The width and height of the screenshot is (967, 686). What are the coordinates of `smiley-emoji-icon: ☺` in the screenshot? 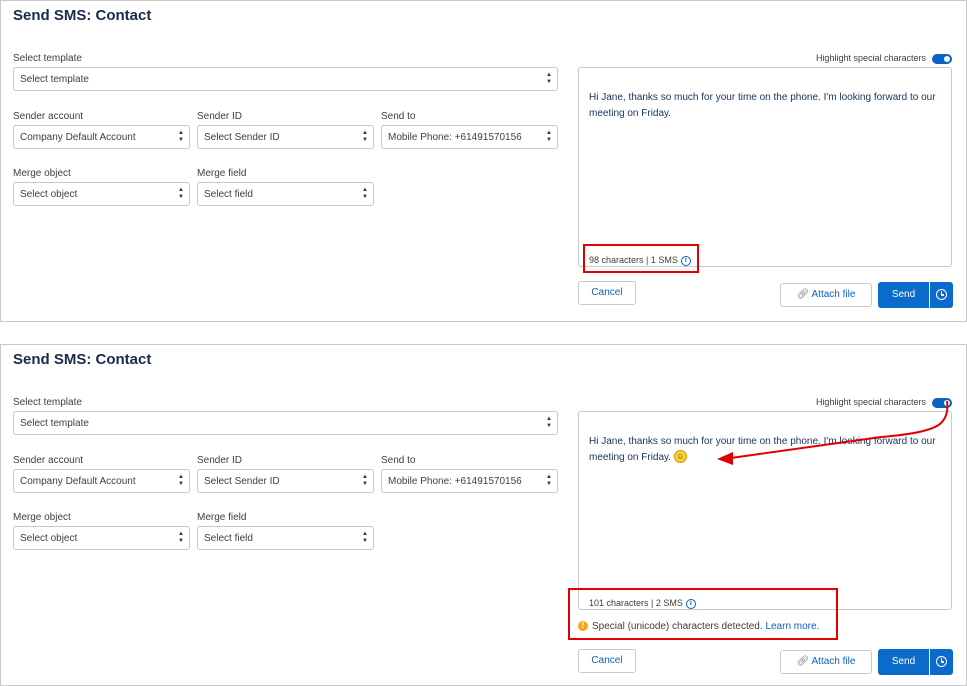 It's located at (680, 456).